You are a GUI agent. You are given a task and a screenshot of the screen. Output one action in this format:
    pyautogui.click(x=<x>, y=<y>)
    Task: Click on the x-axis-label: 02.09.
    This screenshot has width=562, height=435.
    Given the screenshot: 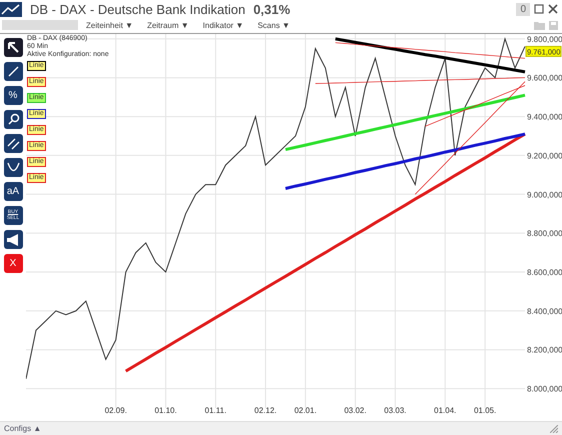 What is the action you would take?
    pyautogui.click(x=115, y=411)
    